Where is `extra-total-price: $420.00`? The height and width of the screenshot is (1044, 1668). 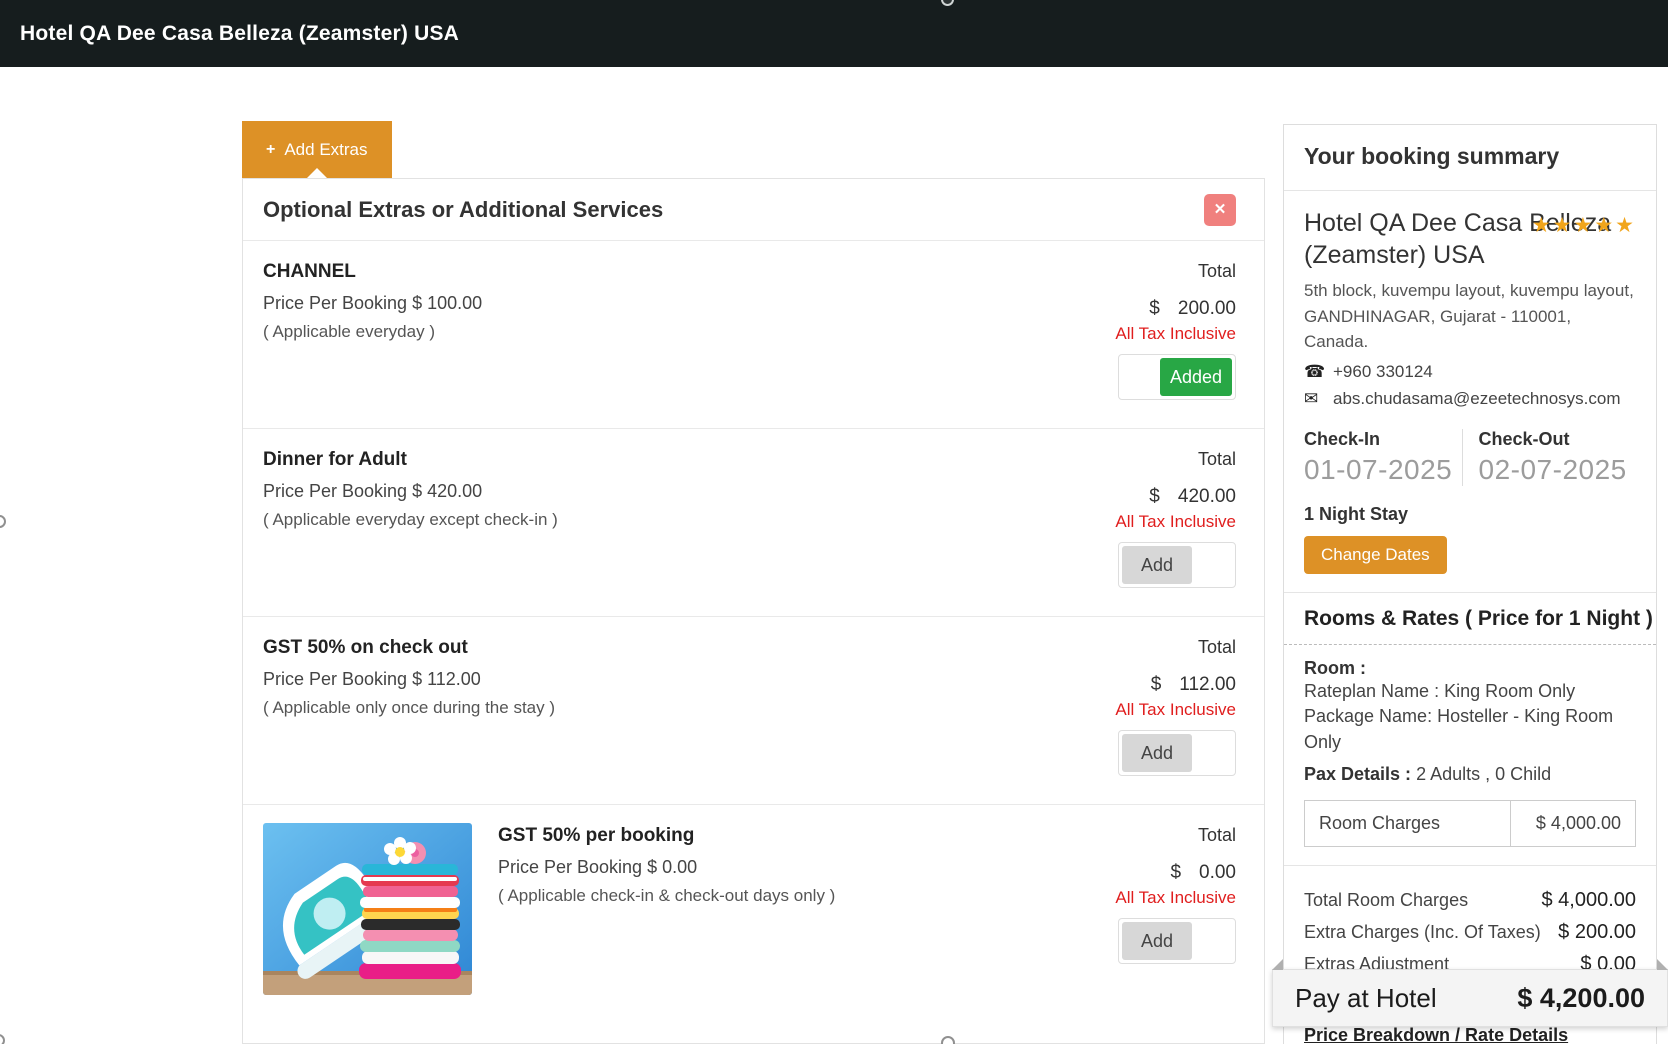 extra-total-price: $420.00 is located at coordinates (1116, 497).